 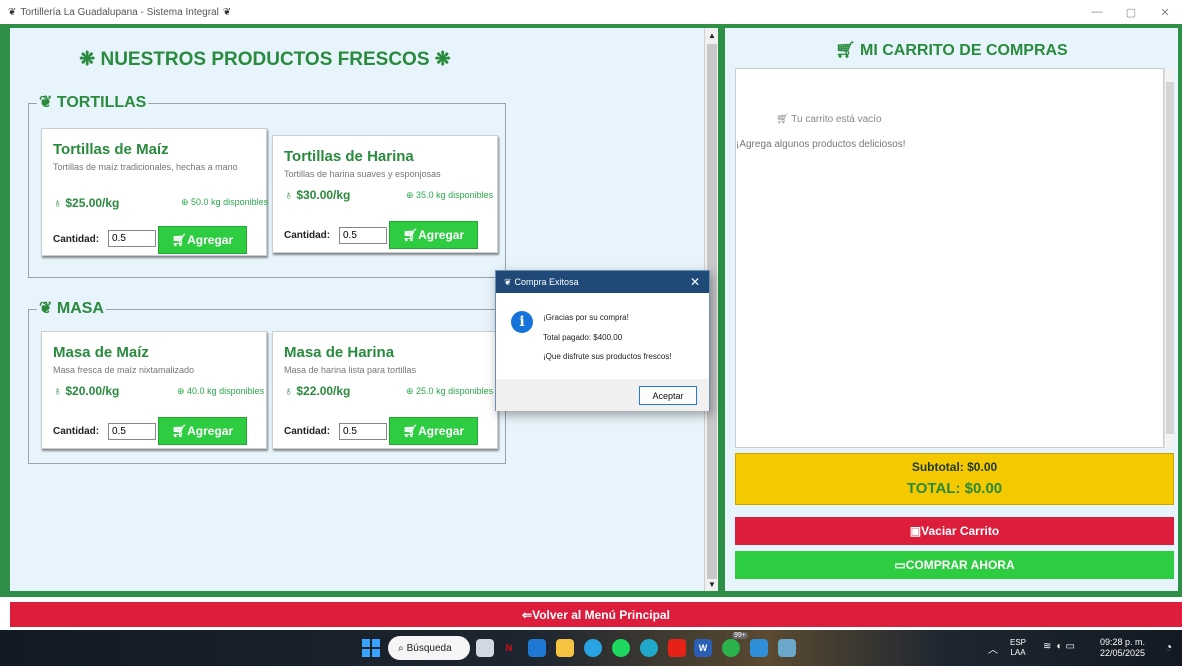 What do you see at coordinates (621, 648) in the screenshot?
I see `spotify-icon` at bounding box center [621, 648].